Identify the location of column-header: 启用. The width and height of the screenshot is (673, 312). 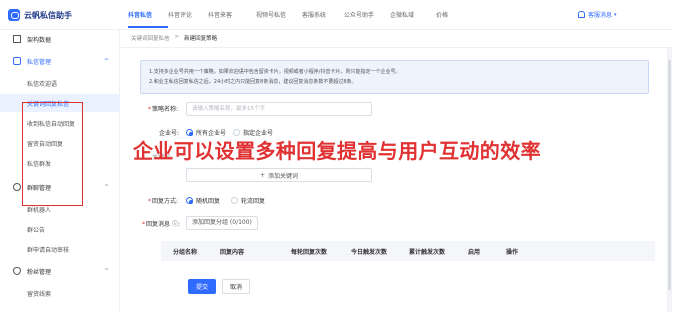
(474, 252).